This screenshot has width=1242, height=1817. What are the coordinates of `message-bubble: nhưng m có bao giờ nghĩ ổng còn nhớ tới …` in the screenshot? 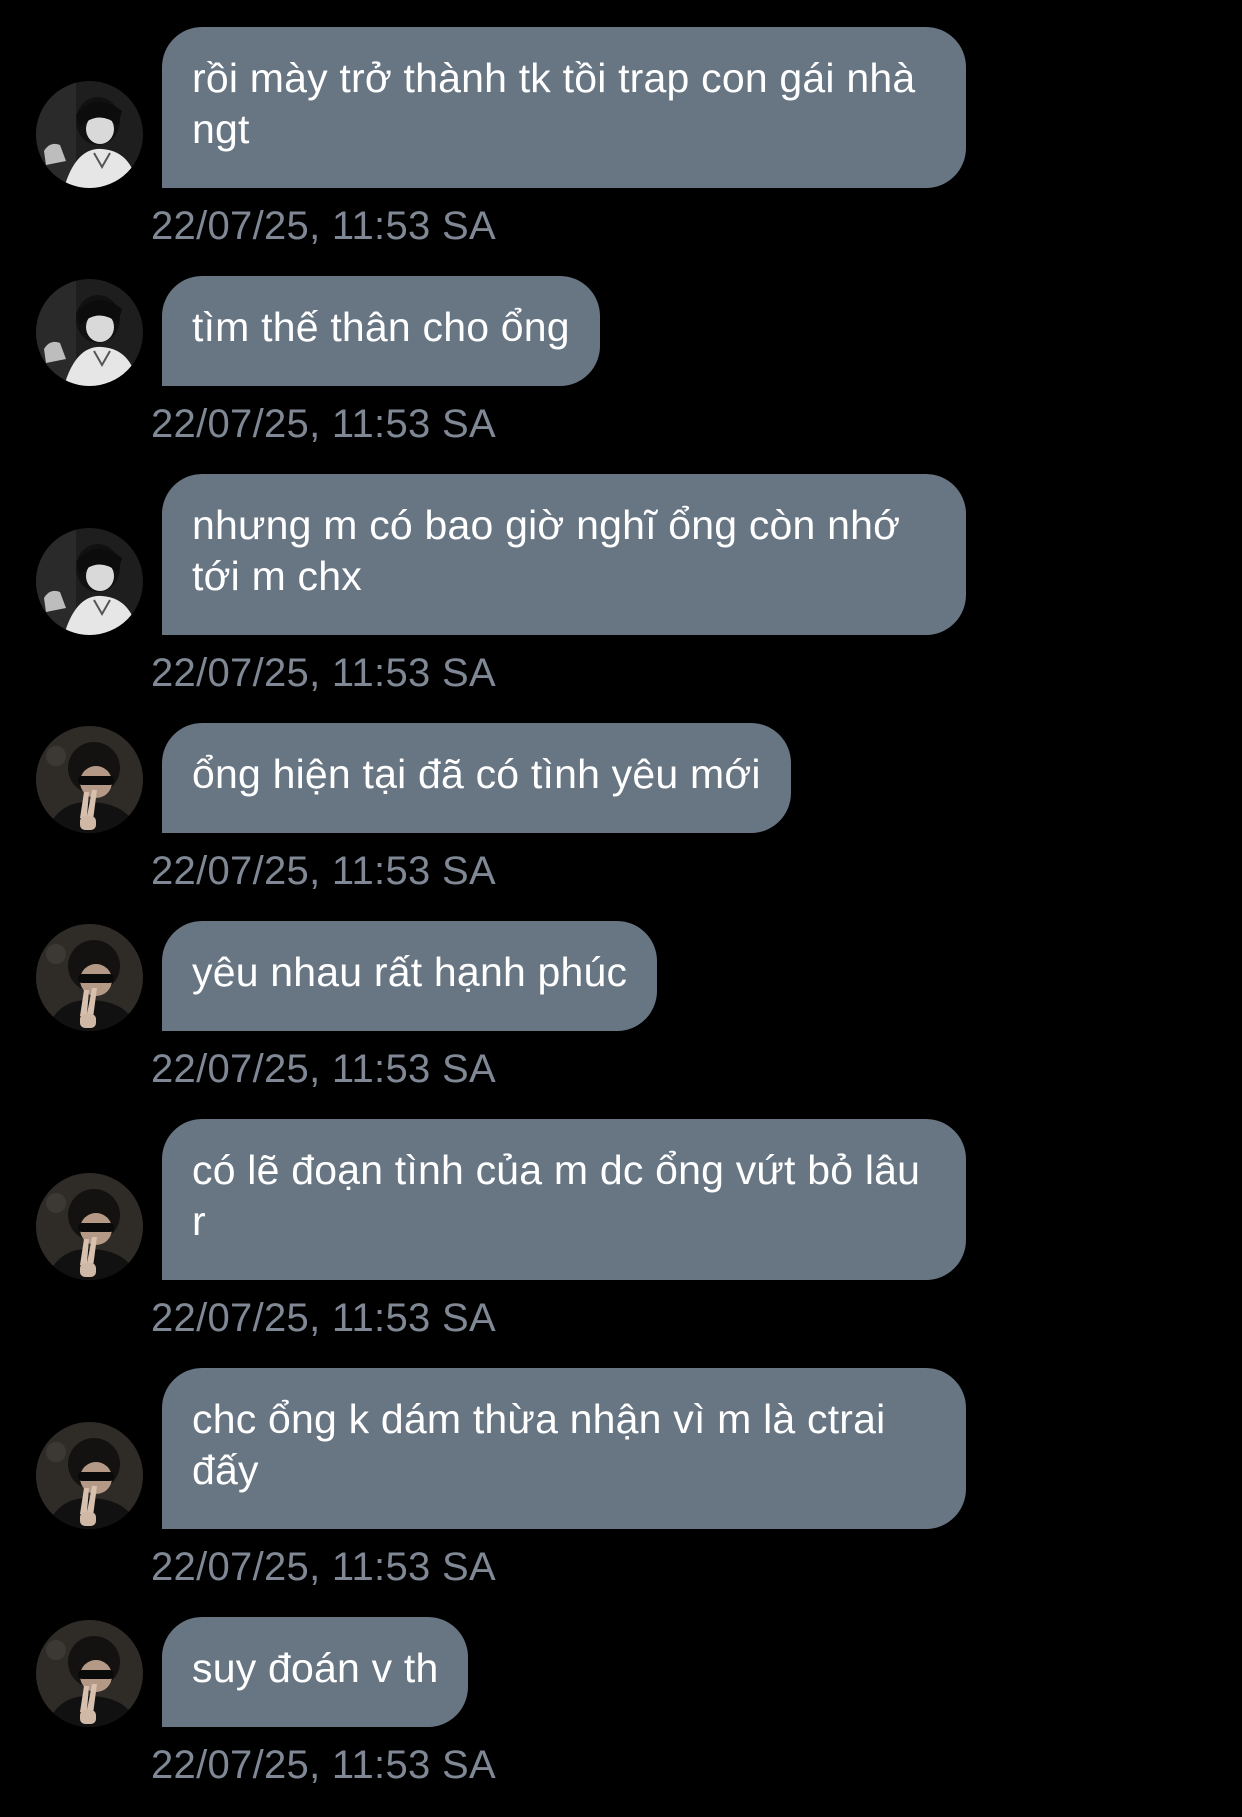 It's located at (564, 554).